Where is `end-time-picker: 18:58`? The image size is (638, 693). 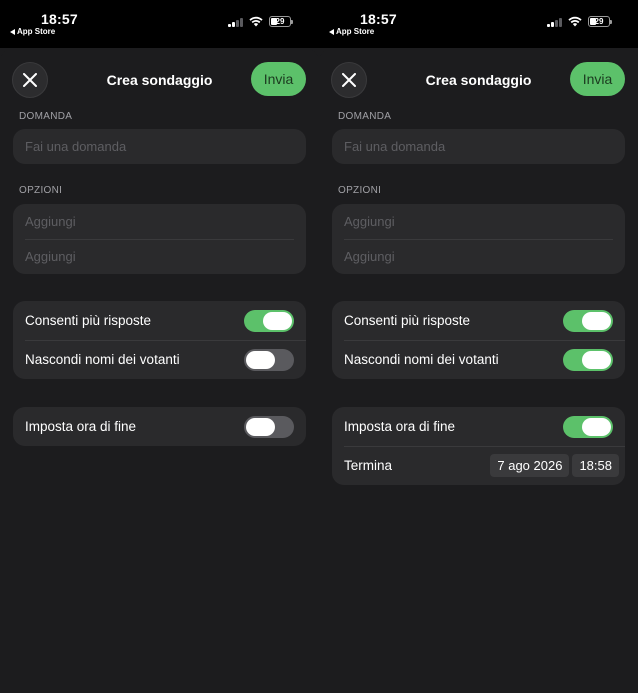 end-time-picker: 18:58 is located at coordinates (595, 465).